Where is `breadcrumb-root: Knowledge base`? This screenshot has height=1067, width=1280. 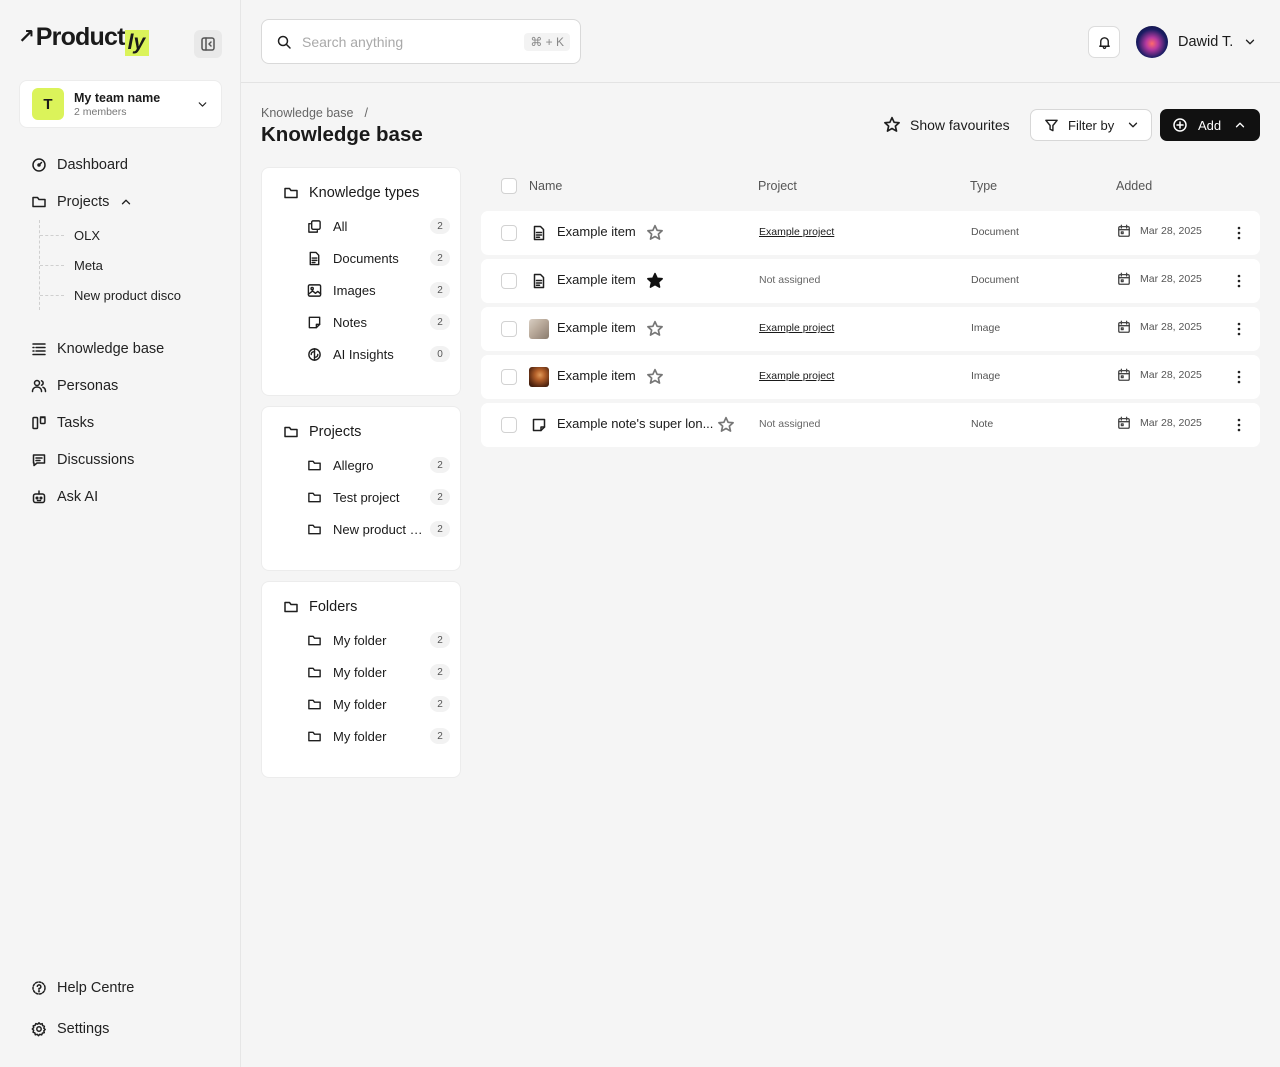 breadcrumb-root: Knowledge base is located at coordinates (307, 113).